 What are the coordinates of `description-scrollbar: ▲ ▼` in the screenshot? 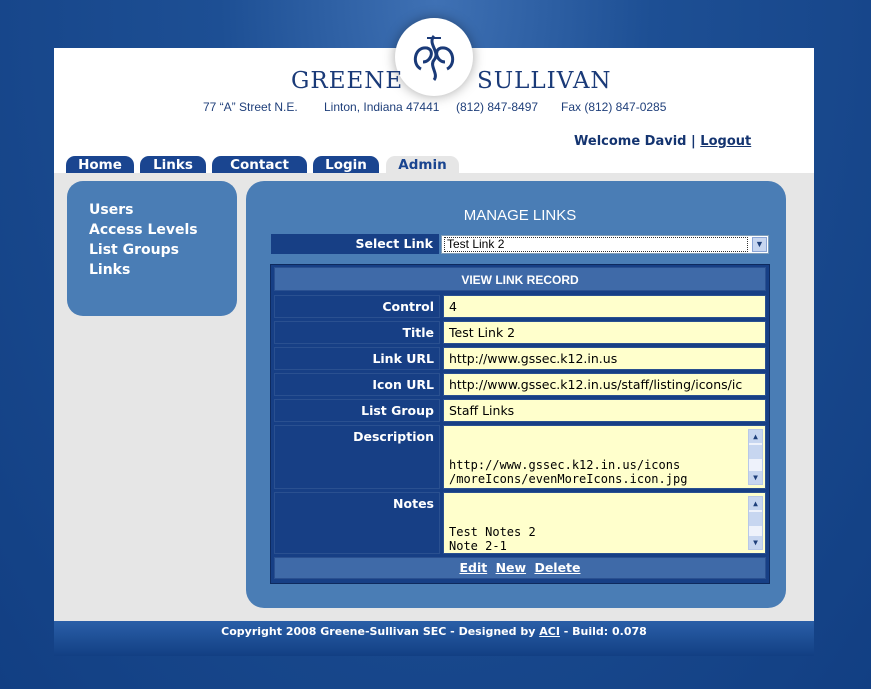 It's located at (755, 457).